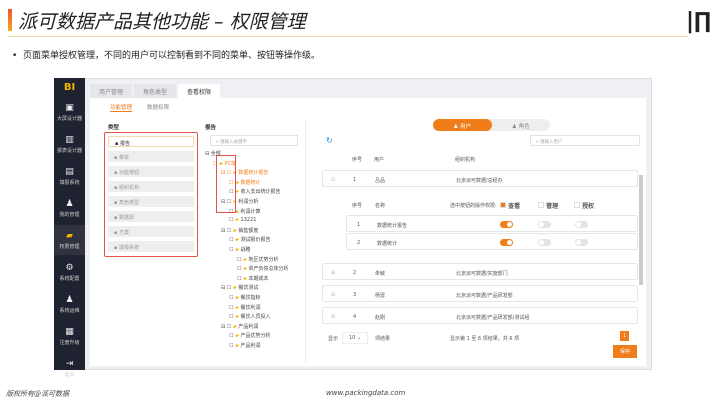 The height and width of the screenshot is (404, 720). I want to click on tree-node: ☐ ▰ 本期成本, so click(253, 278).